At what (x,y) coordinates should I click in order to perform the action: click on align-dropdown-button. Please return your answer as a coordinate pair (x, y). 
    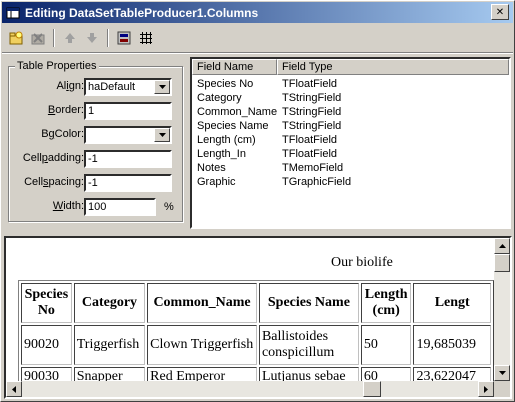
    Looking at the image, I should click on (162, 87).